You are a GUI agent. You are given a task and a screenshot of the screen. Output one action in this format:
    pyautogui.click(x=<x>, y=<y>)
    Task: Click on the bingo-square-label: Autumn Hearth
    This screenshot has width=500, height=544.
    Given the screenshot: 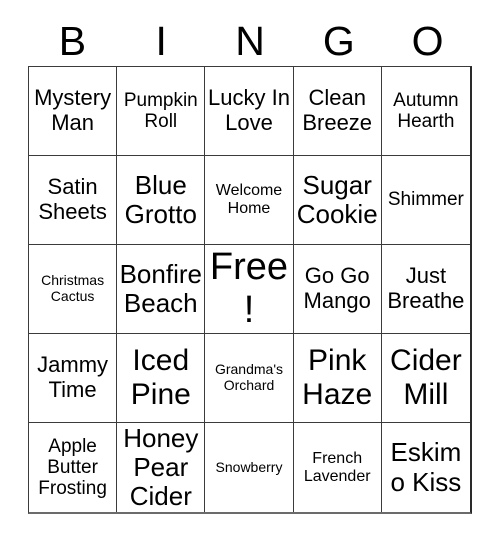 What is the action you would take?
    pyautogui.click(x=426, y=110)
    